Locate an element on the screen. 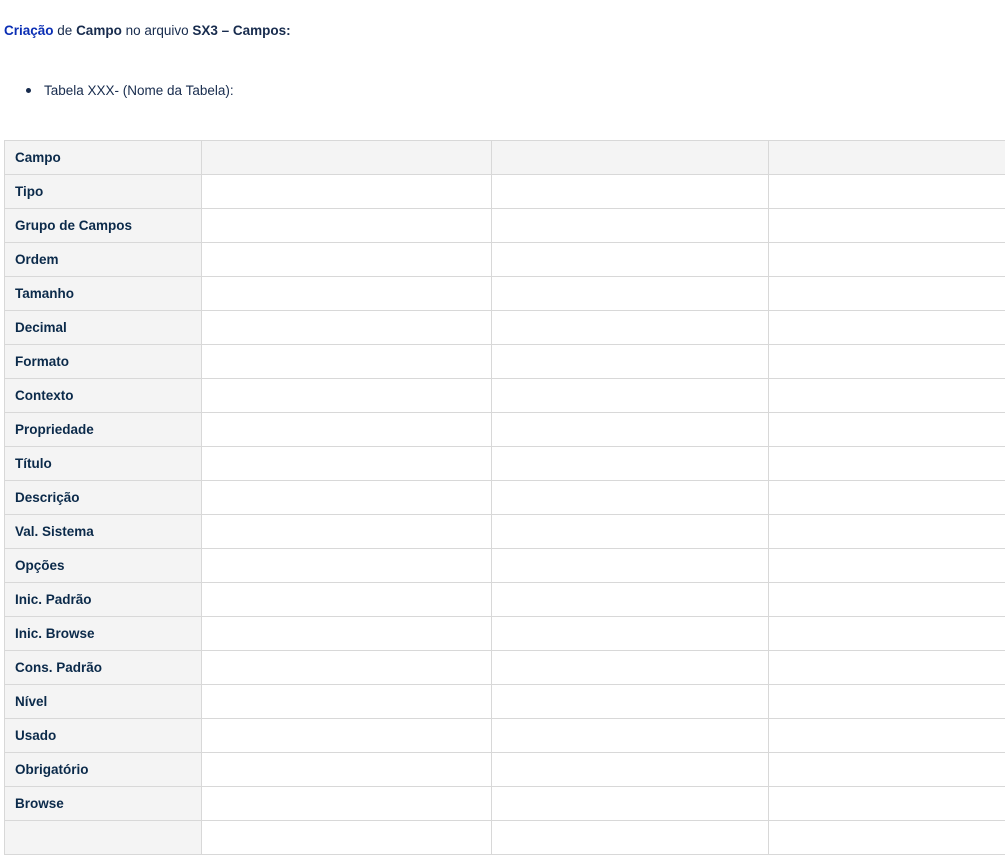 This screenshot has width=1005, height=855. row-header: Campo is located at coordinates (103, 158).